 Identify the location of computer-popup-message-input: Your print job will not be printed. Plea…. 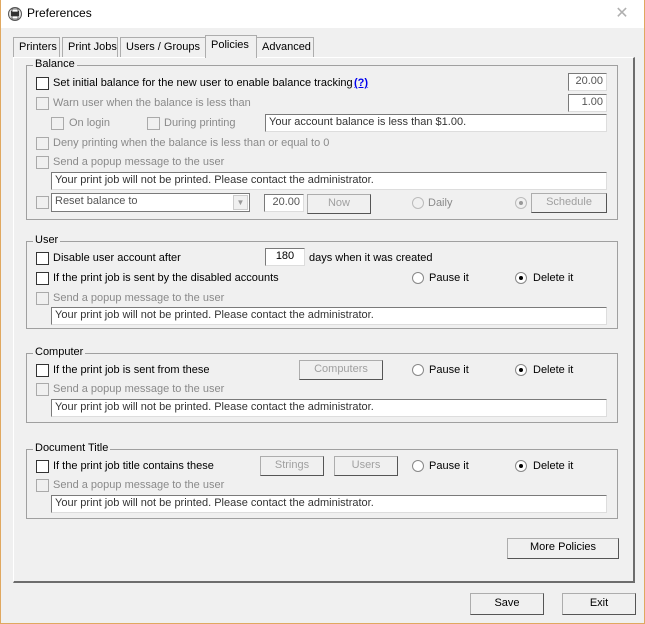
(329, 408).